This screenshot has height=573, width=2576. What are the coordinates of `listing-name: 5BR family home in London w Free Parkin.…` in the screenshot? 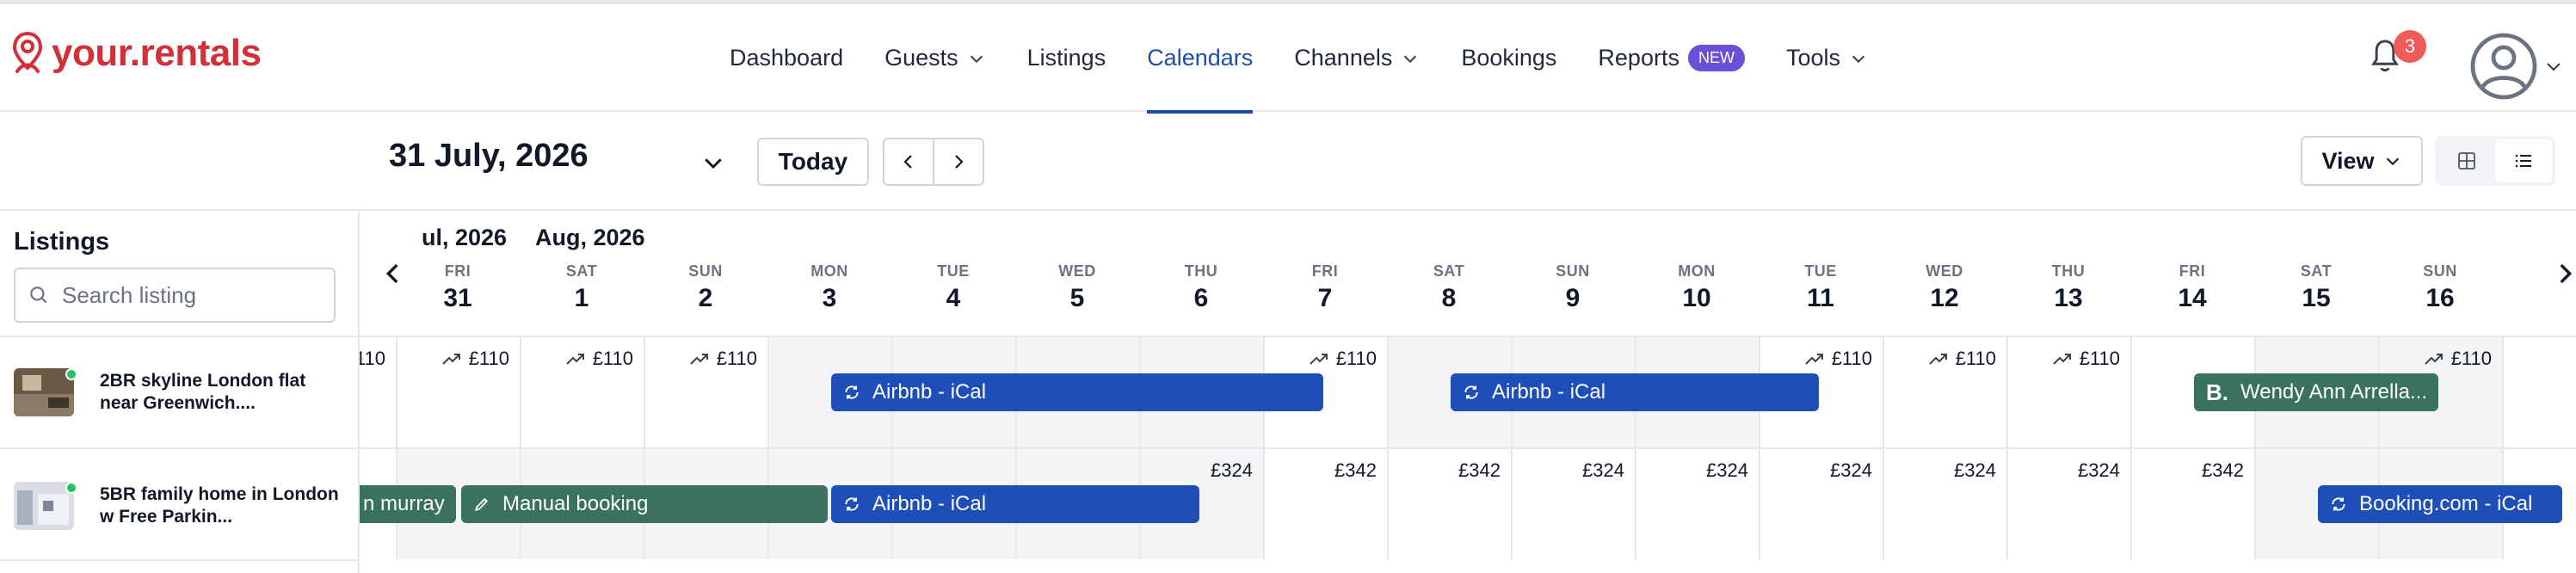 It's located at (220, 506).